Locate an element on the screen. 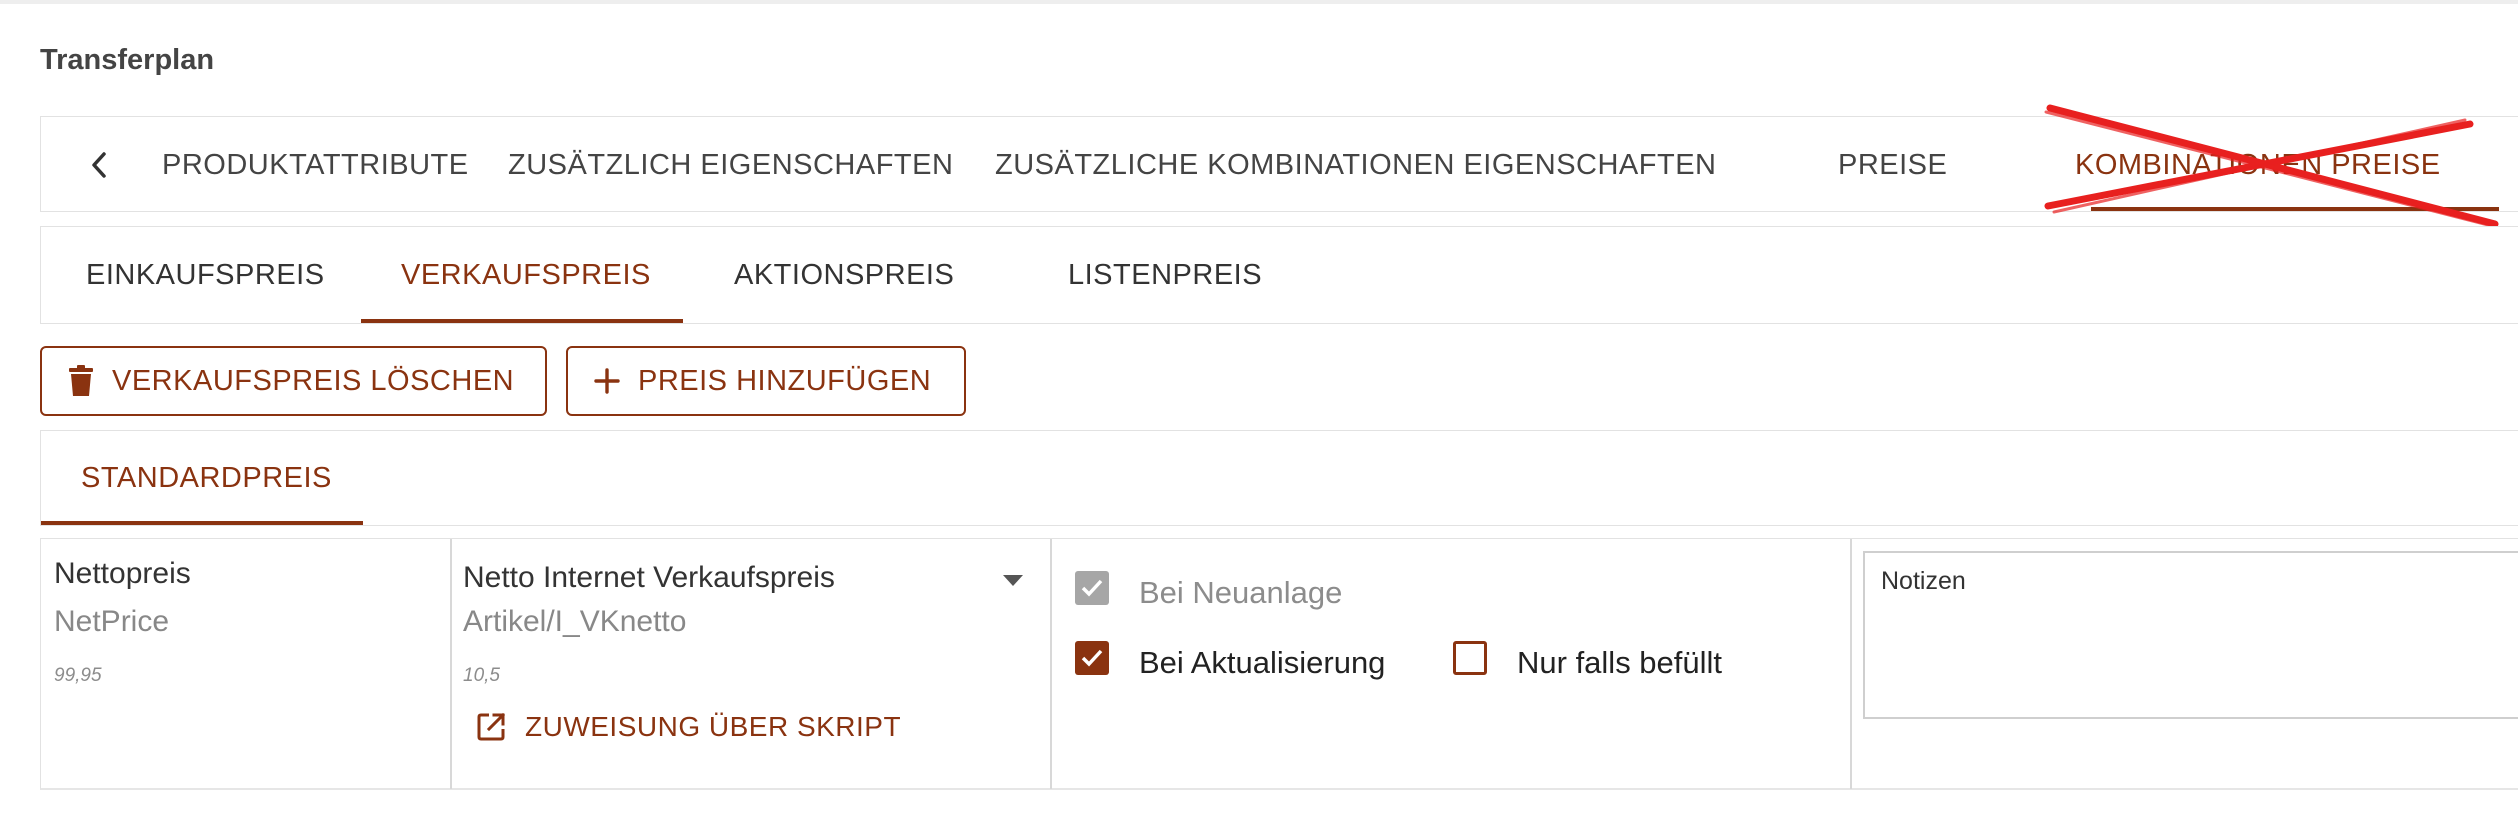 This screenshot has height=814, width=2518. tab-zusaetzlich-eigenschaften: ZUSÄTZLICH EIGENSCHAFTEN is located at coordinates (730, 165).